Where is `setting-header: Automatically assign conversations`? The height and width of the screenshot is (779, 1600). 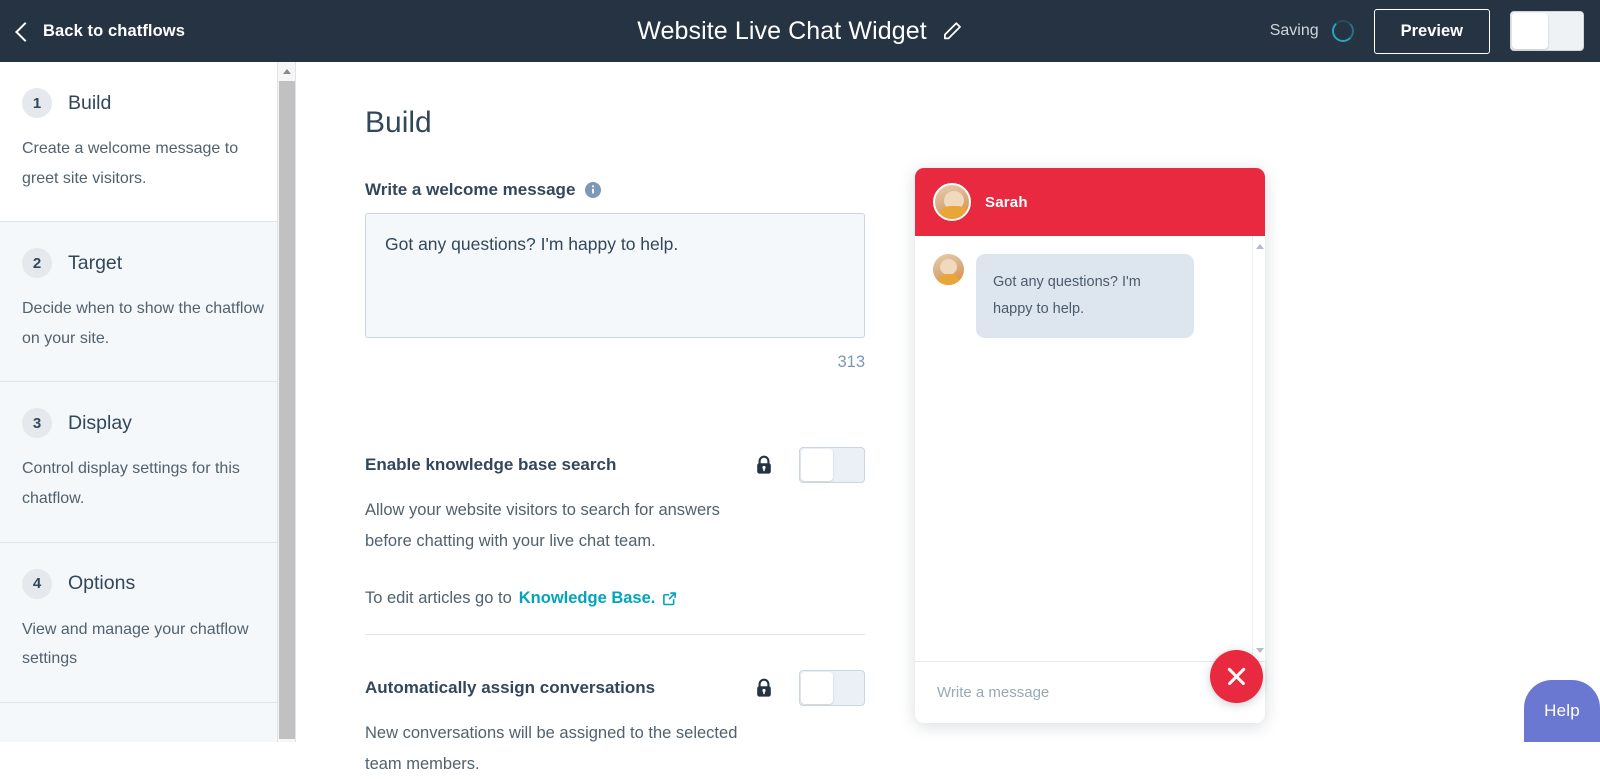
setting-header: Automatically assign conversations is located at coordinates (615, 688).